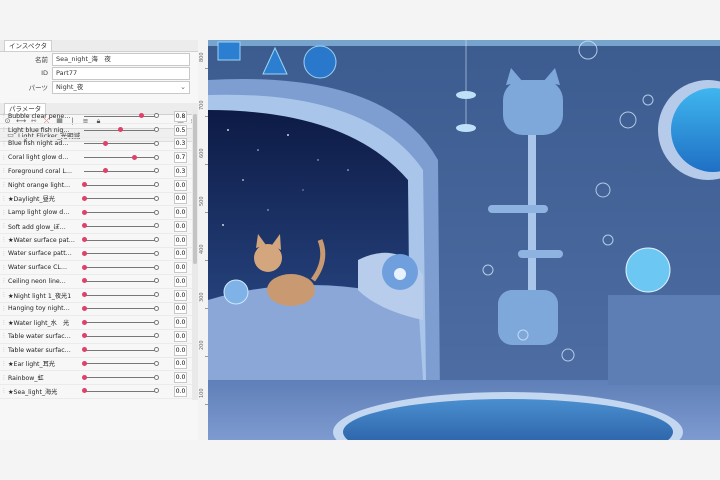 The image size is (720, 480). Describe the element at coordinates (96, 323) in the screenshot. I see `parameter-row: ⋮ ★Water light_水 光 0.0` at that location.